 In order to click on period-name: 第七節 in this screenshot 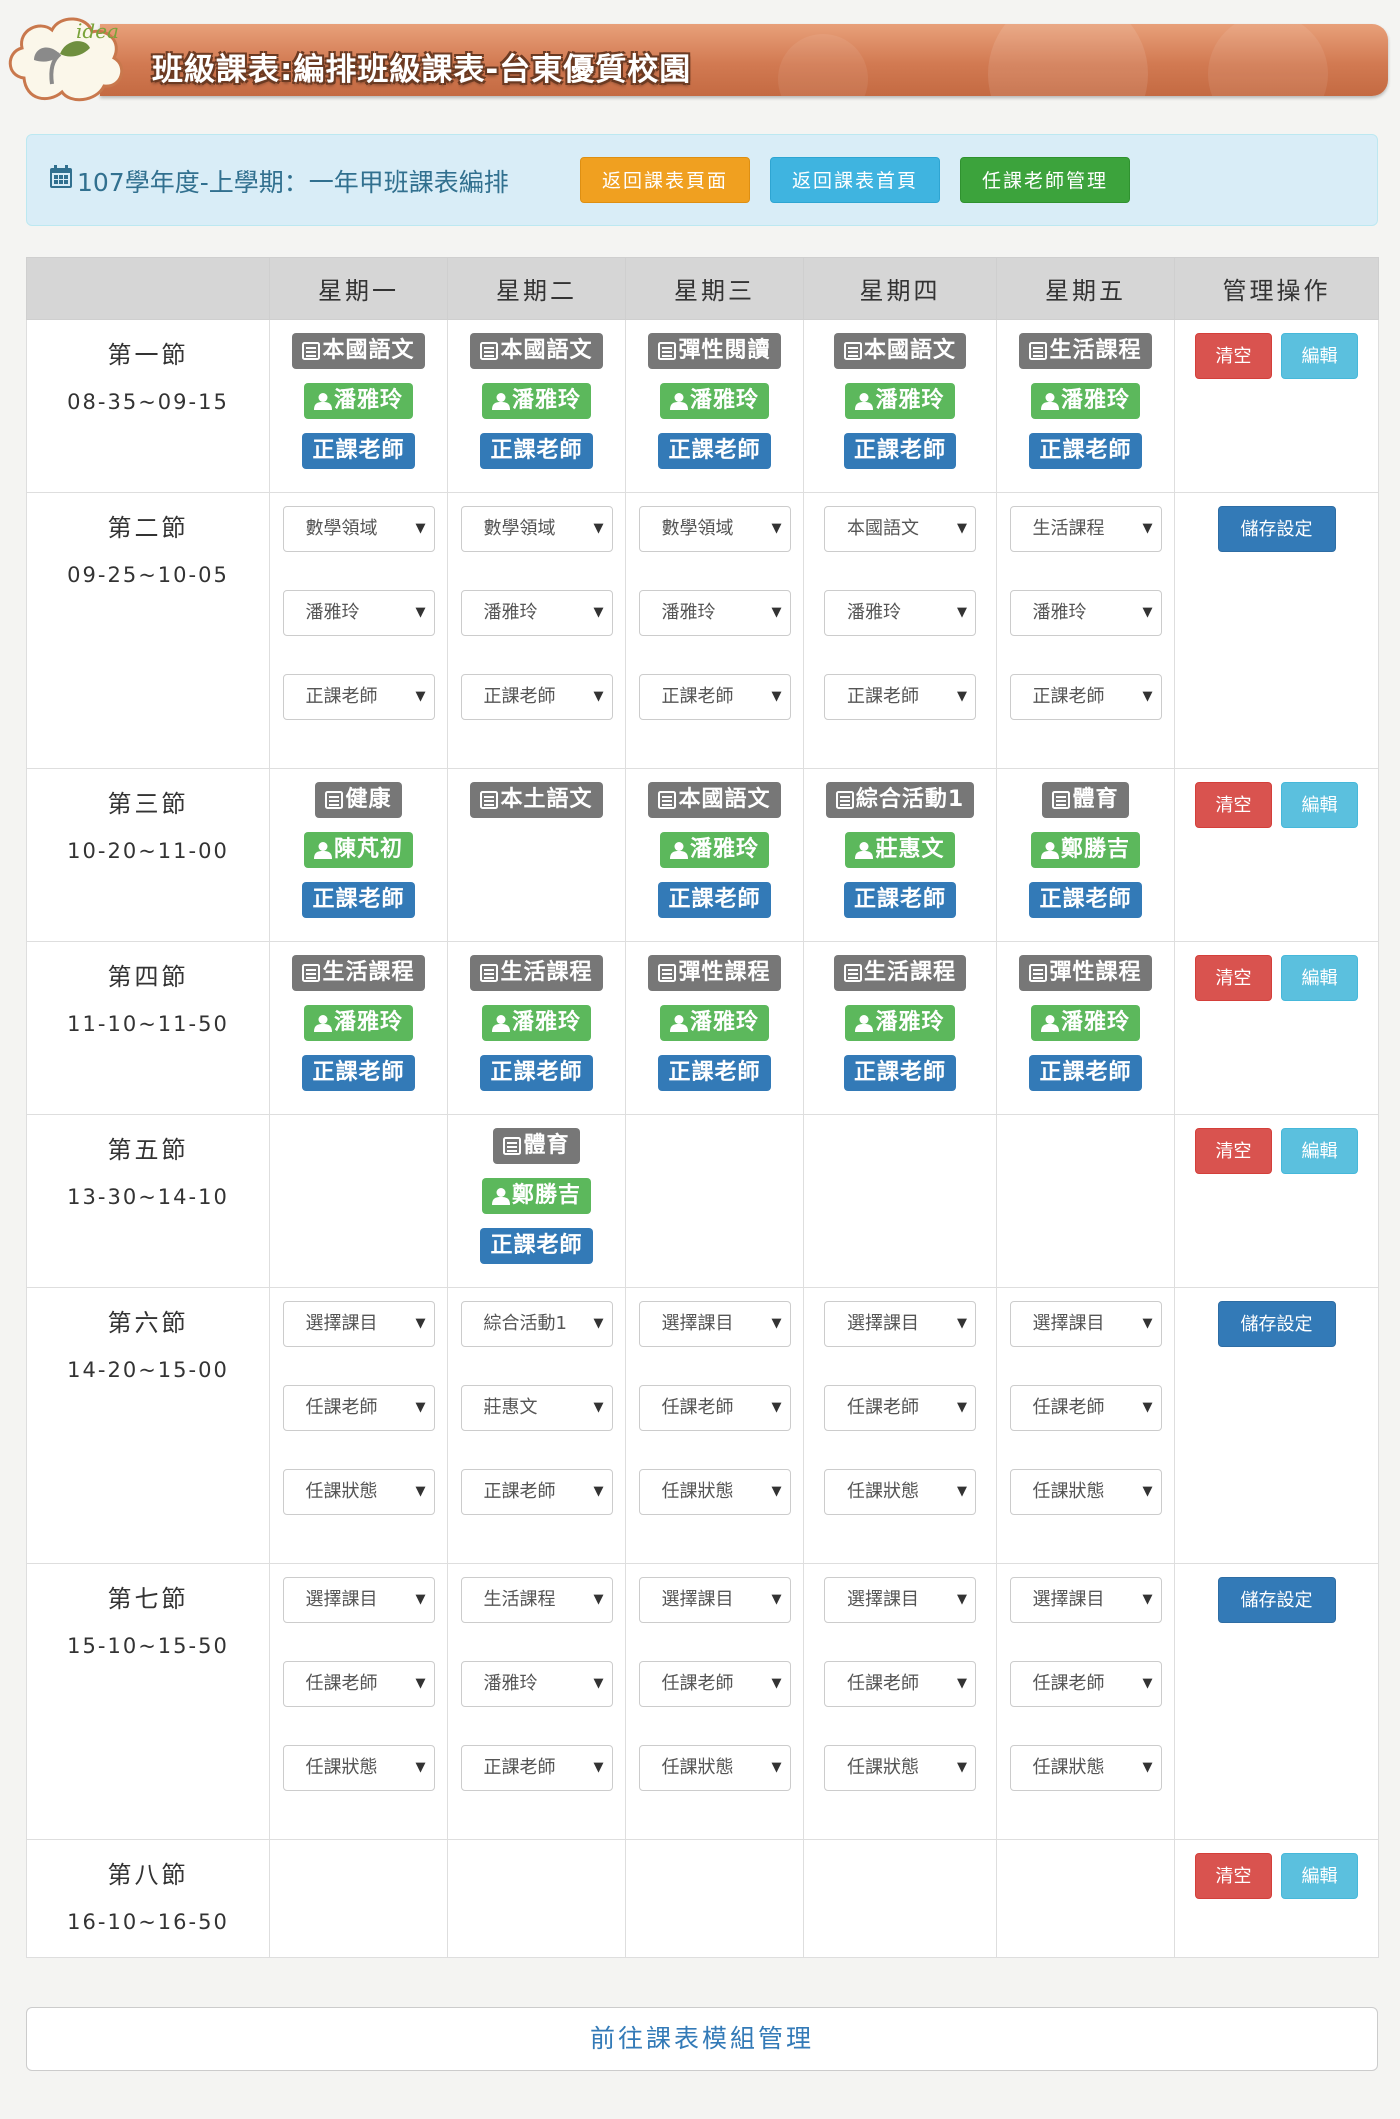, I will do `click(148, 1599)`.